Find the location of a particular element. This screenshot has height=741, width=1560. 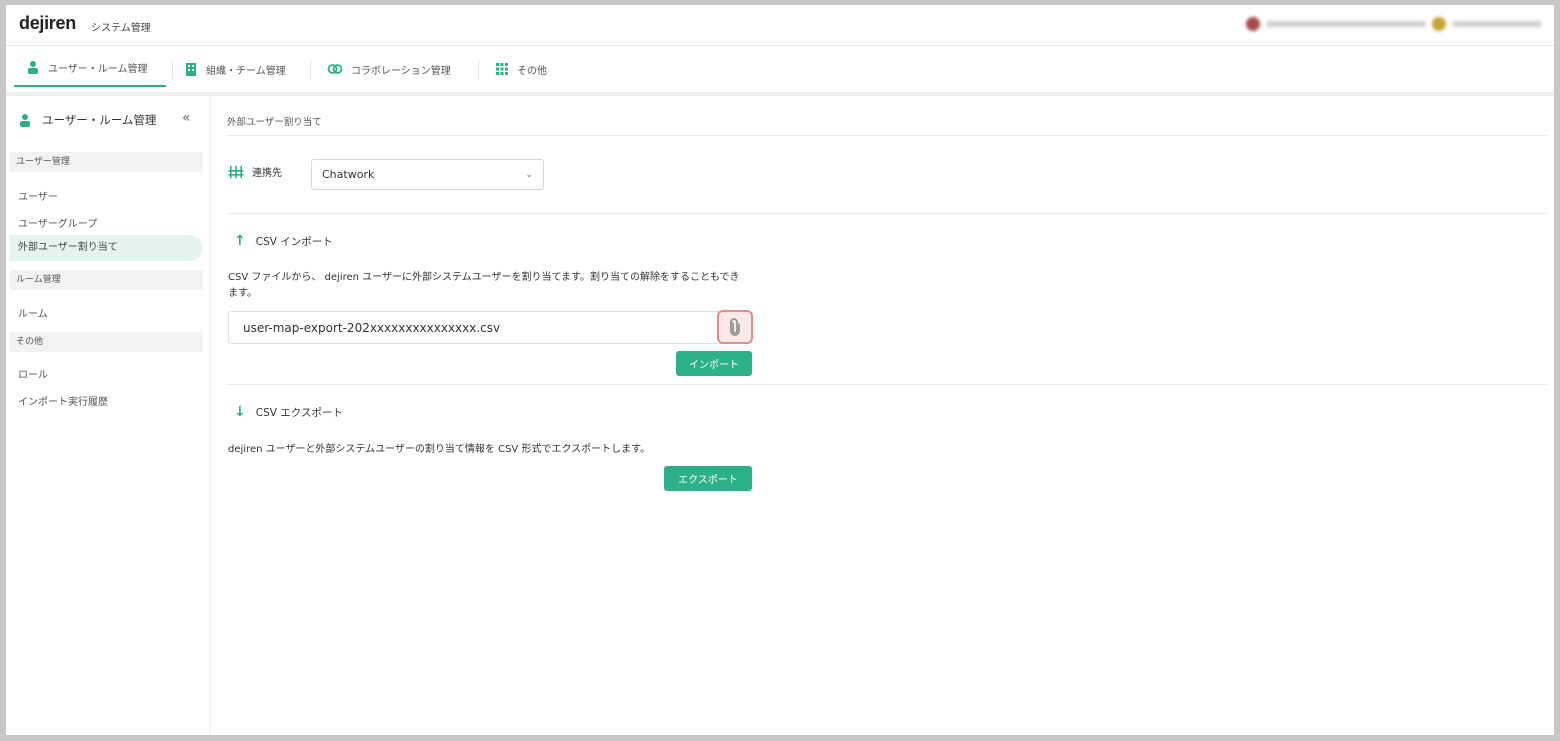

sidebar-item-users: ユーザー is located at coordinates (38, 195).